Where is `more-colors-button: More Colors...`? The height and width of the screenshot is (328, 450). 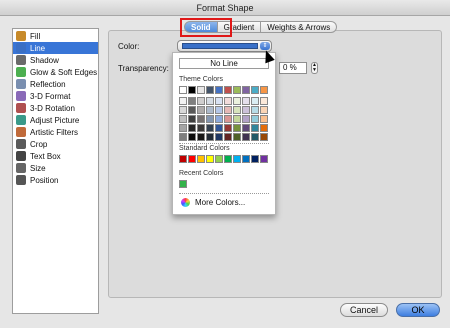 more-colors-button: More Colors... is located at coordinates (213, 202).